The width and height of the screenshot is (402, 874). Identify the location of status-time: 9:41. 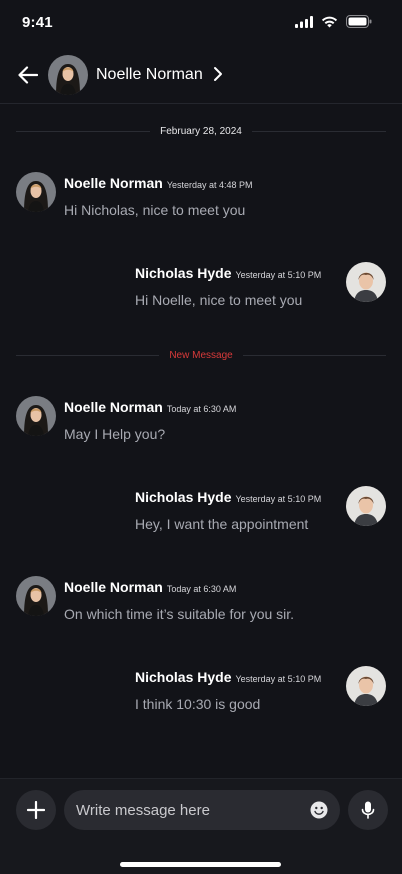
(37, 22).